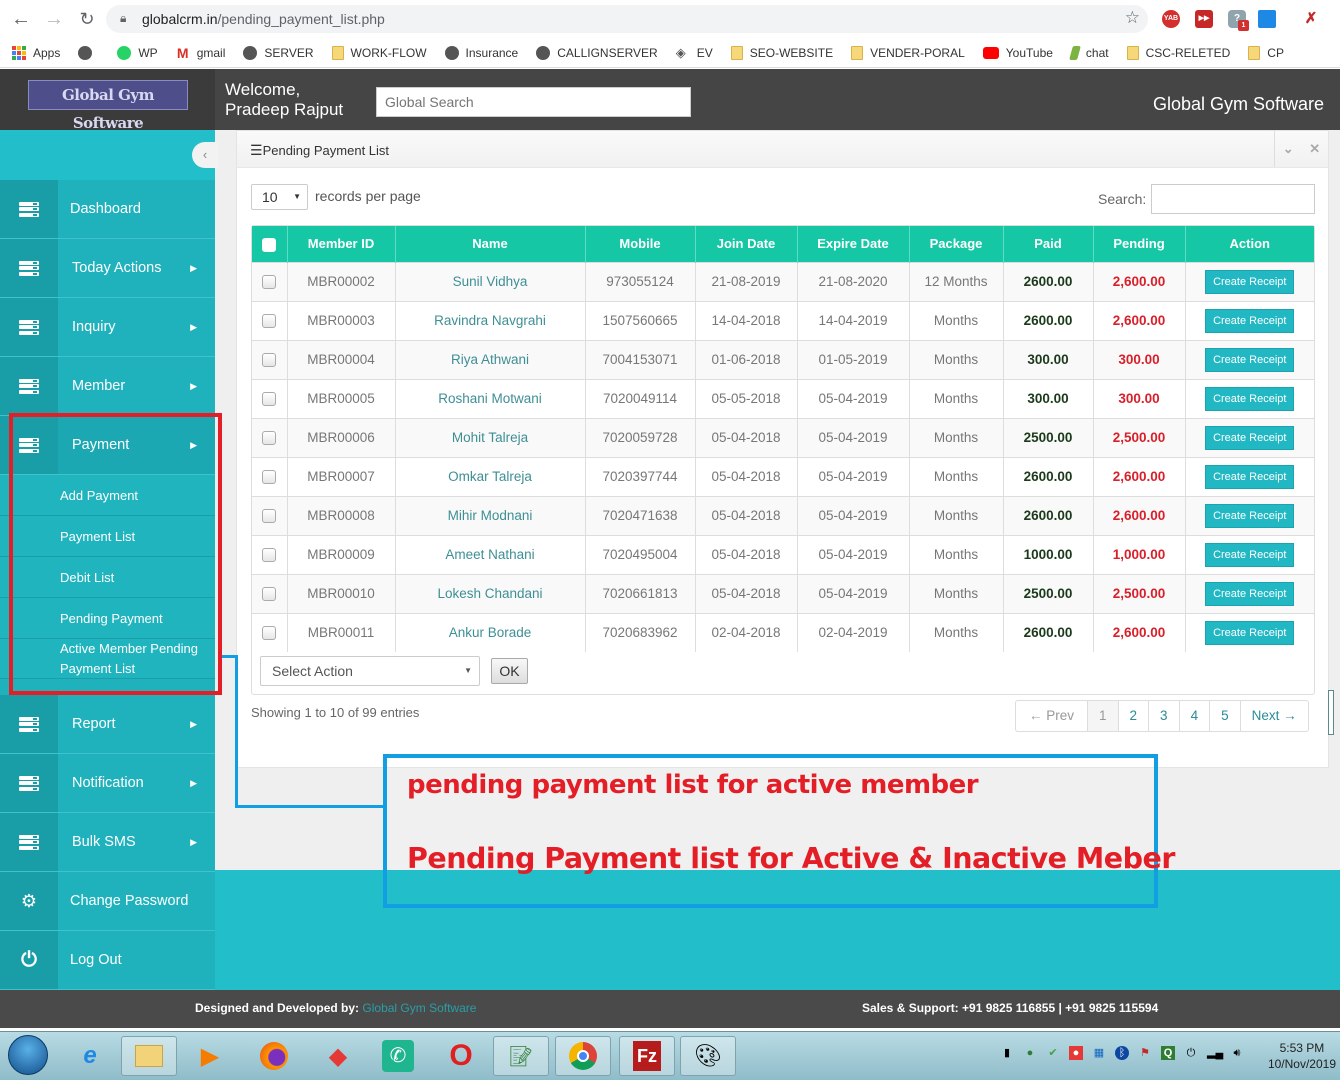 This screenshot has width=1340, height=1080. What do you see at coordinates (481, 52) in the screenshot?
I see `bookmark-item: Insurance` at bounding box center [481, 52].